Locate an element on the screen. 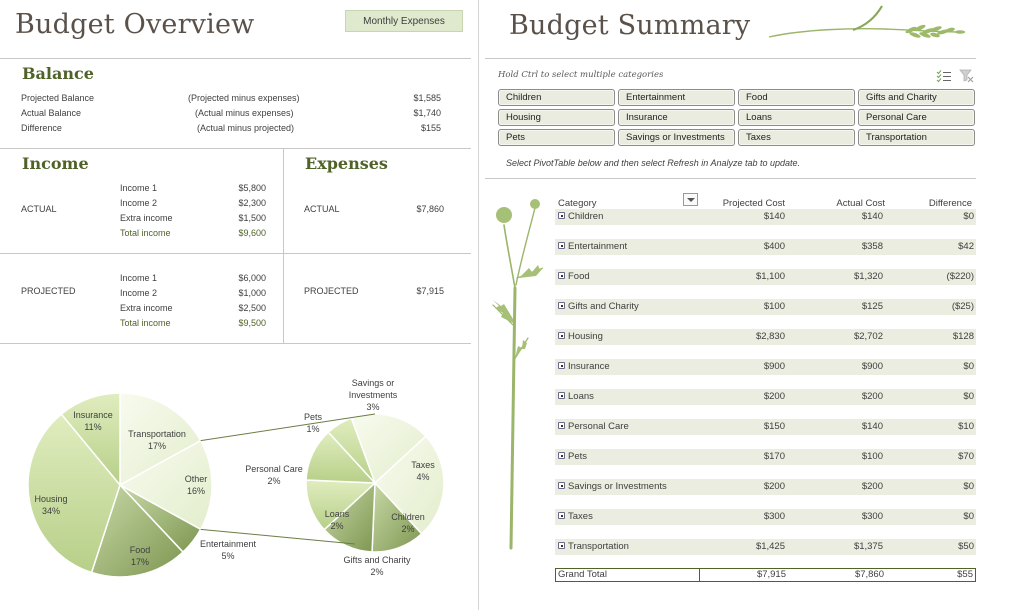 The image size is (1014, 610). pie-label-line: Other is located at coordinates (196, 479).